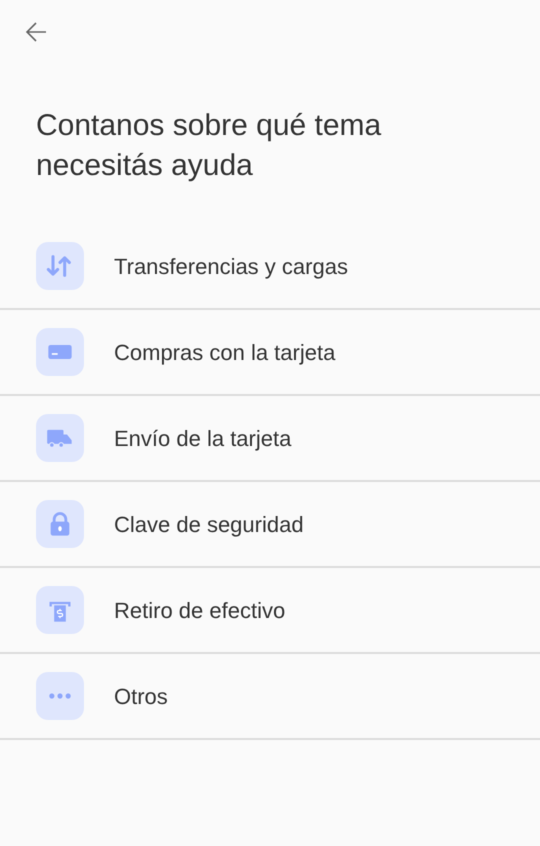  Describe the element at coordinates (270, 353) in the screenshot. I see `topic-item: Compras con la tarjeta` at that location.